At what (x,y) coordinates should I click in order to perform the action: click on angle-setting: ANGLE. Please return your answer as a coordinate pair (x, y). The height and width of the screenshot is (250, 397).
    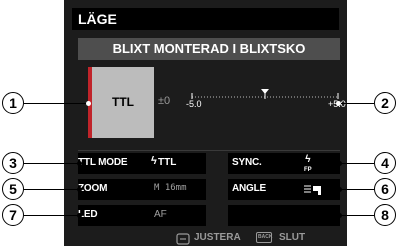
    Looking at the image, I should click on (284, 189).